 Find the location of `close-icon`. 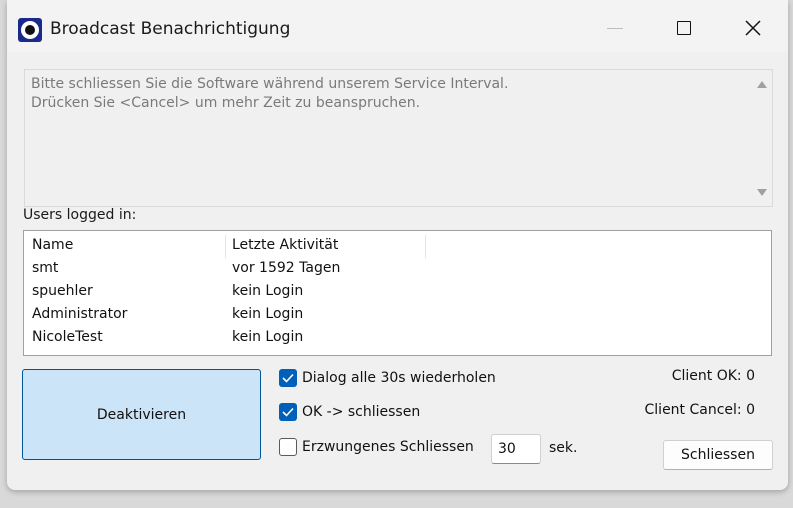

close-icon is located at coordinates (753, 28).